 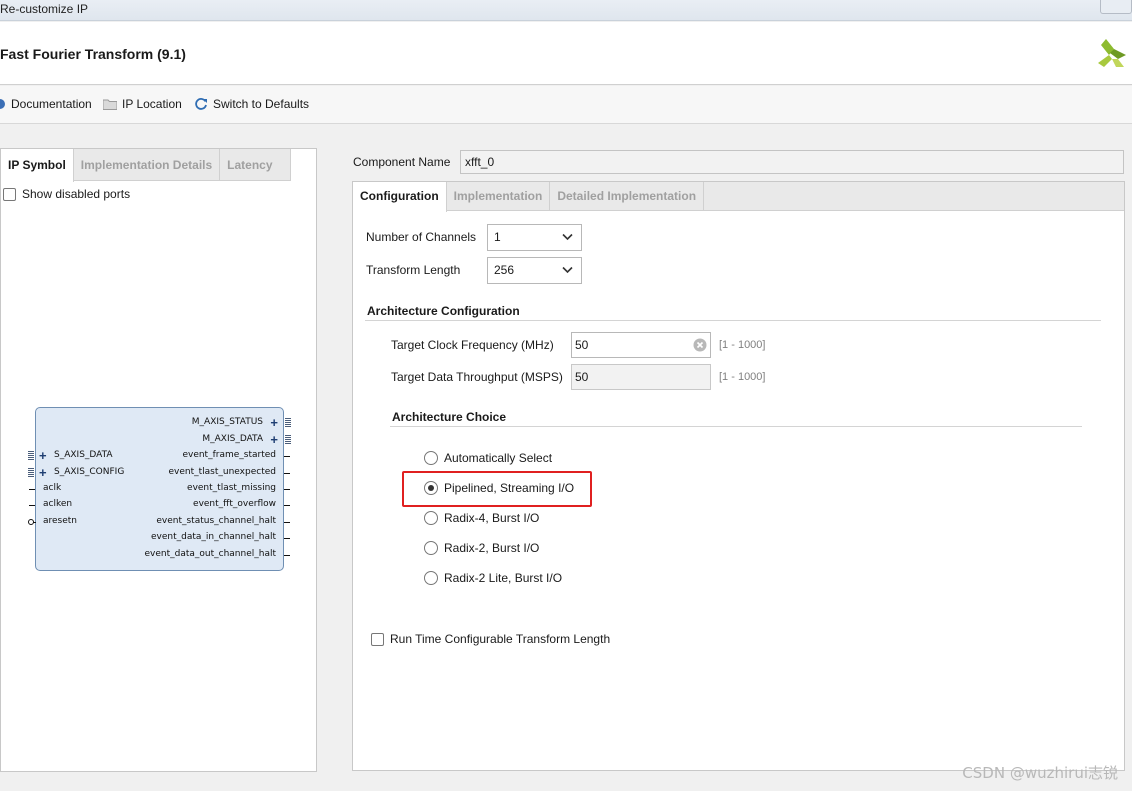 I want to click on port-event-fft-overflow: event_fft_overflow, so click(x=234, y=504).